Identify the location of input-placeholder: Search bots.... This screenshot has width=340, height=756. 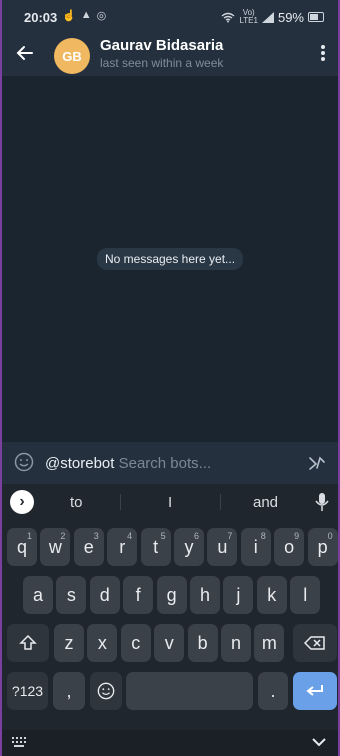
(165, 463).